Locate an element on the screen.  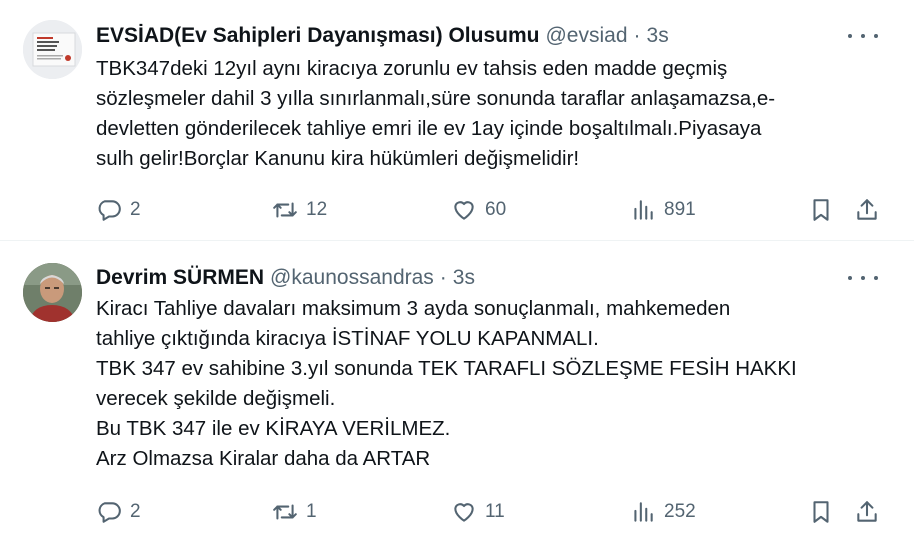
like-count: 60 is located at coordinates (496, 209).